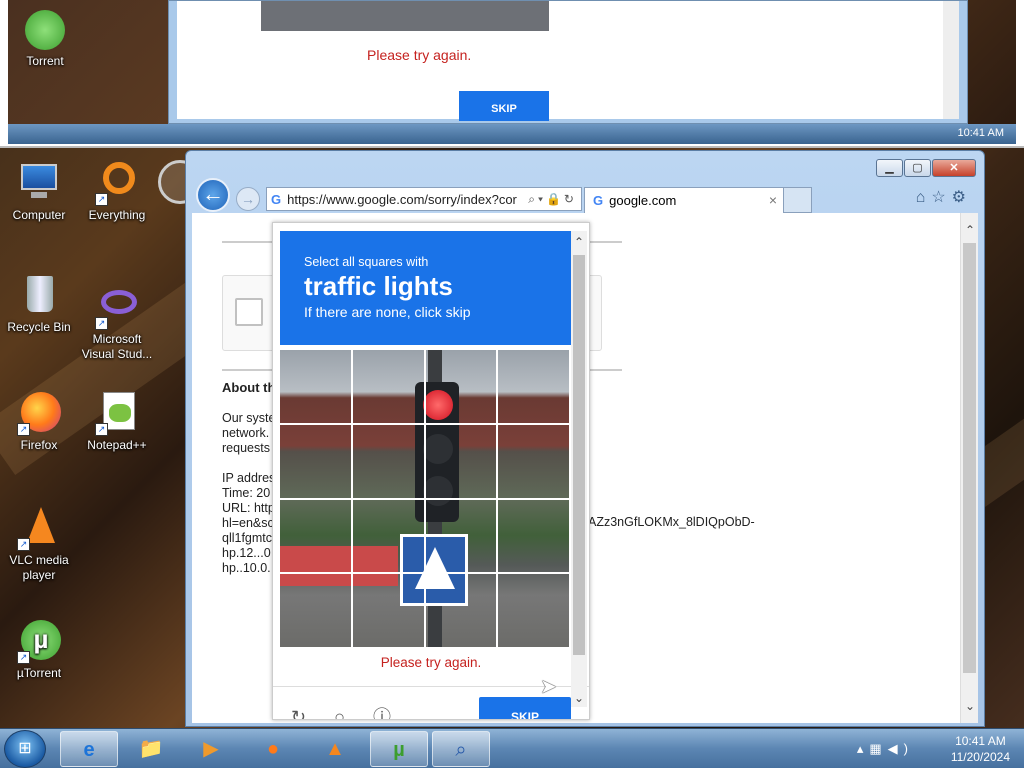 This screenshot has height=768, width=1024. What do you see at coordinates (980, 133) in the screenshot?
I see `nested-clock: 10:41 AM` at bounding box center [980, 133].